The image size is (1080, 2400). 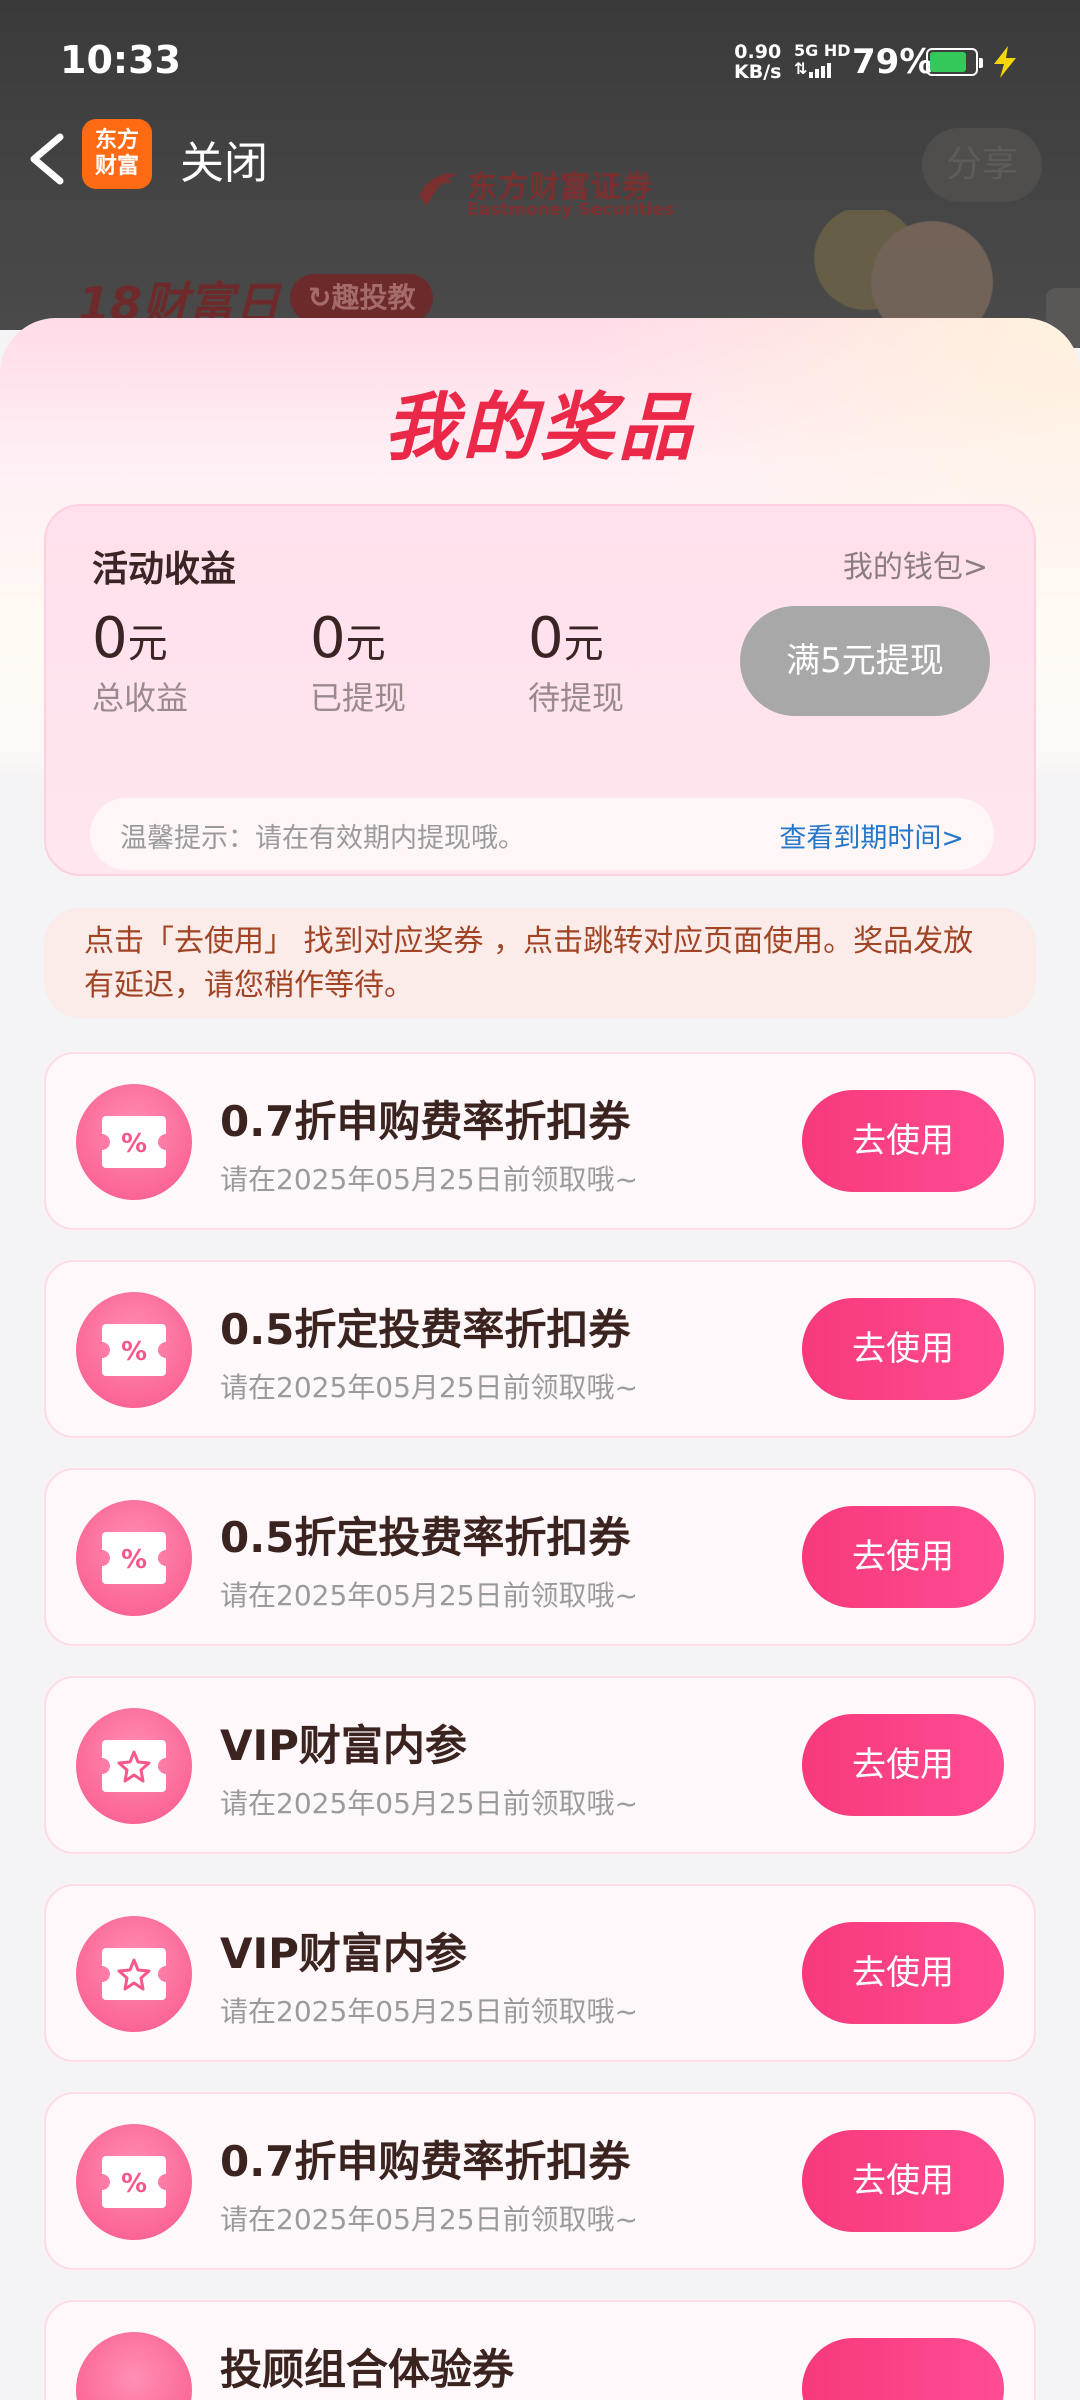 I want to click on stat-total-earnings: 0元 总收益, so click(x=140, y=662).